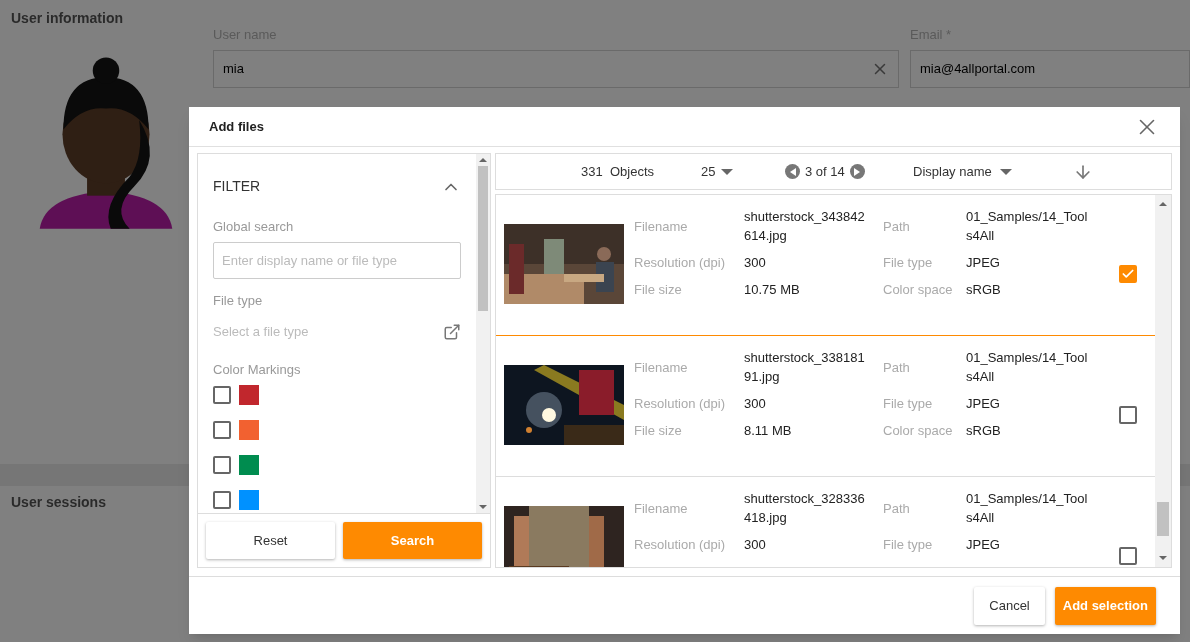 This screenshot has width=1190, height=642. What do you see at coordinates (67, 18) in the screenshot?
I see `section-title: User information` at bounding box center [67, 18].